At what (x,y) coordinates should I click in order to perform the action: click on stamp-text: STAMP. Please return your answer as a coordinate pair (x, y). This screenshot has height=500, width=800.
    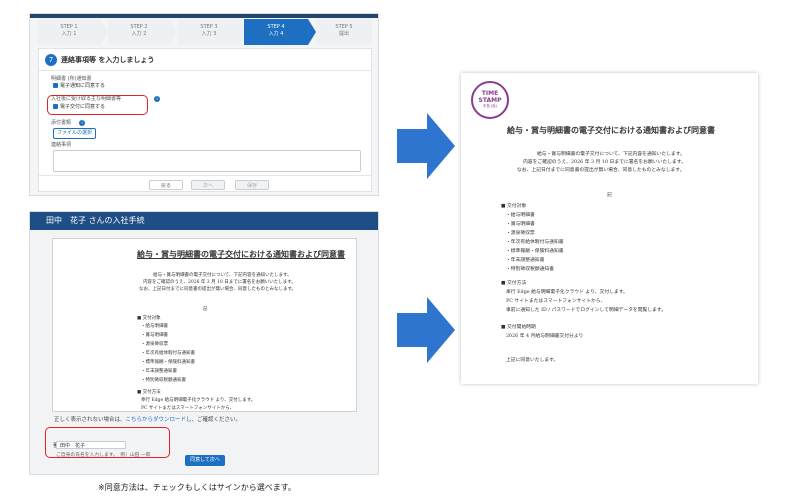
    Looking at the image, I should click on (490, 100).